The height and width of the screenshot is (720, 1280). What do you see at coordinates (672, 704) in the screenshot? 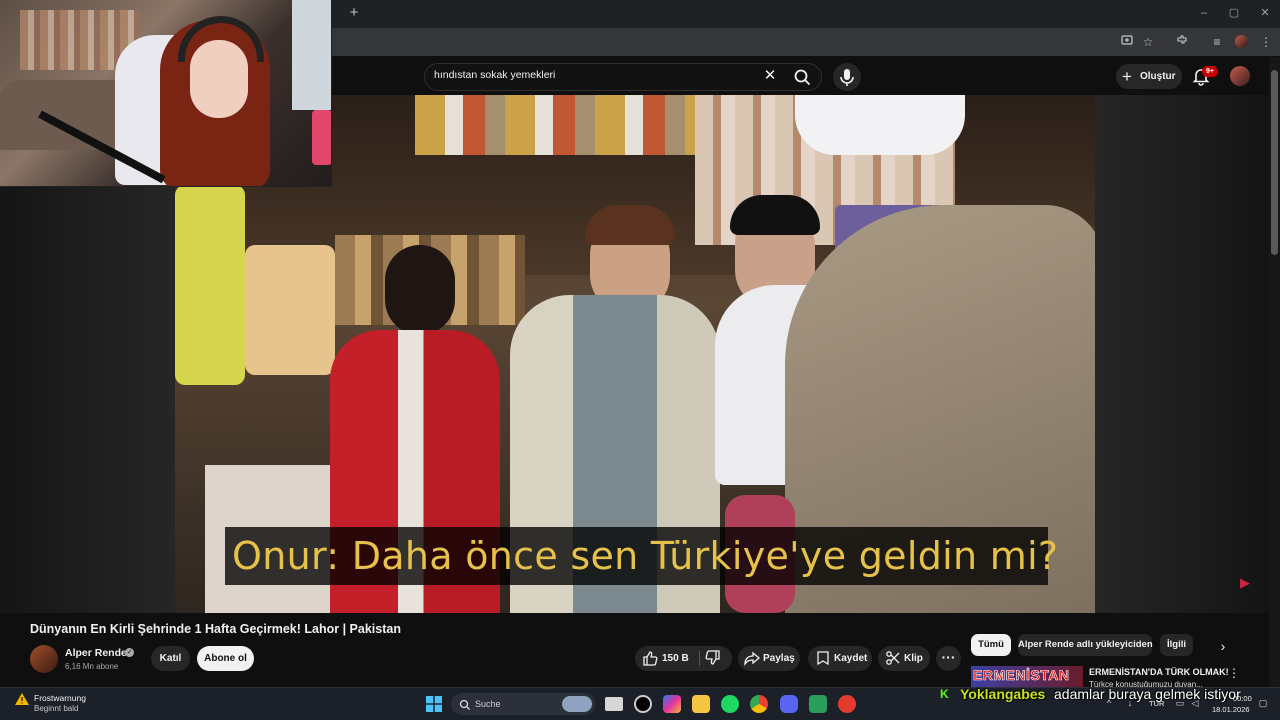
I see `copilot-icon` at bounding box center [672, 704].